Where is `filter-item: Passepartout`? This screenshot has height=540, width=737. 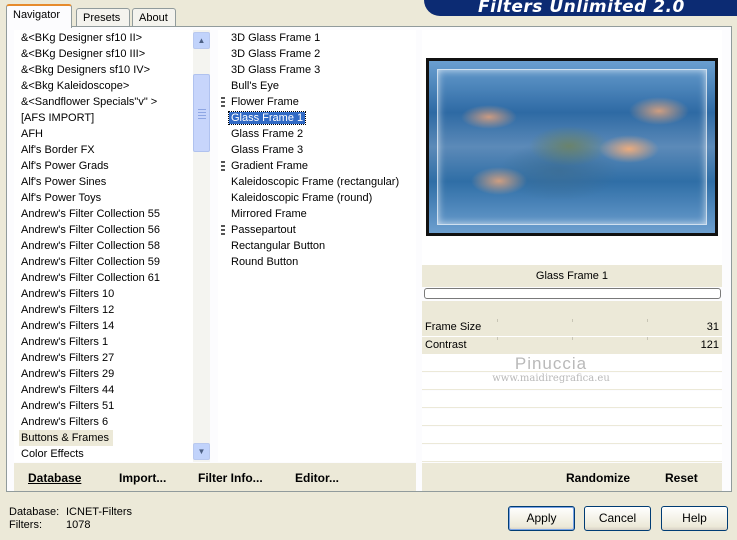
filter-item: Passepartout is located at coordinates (317, 230).